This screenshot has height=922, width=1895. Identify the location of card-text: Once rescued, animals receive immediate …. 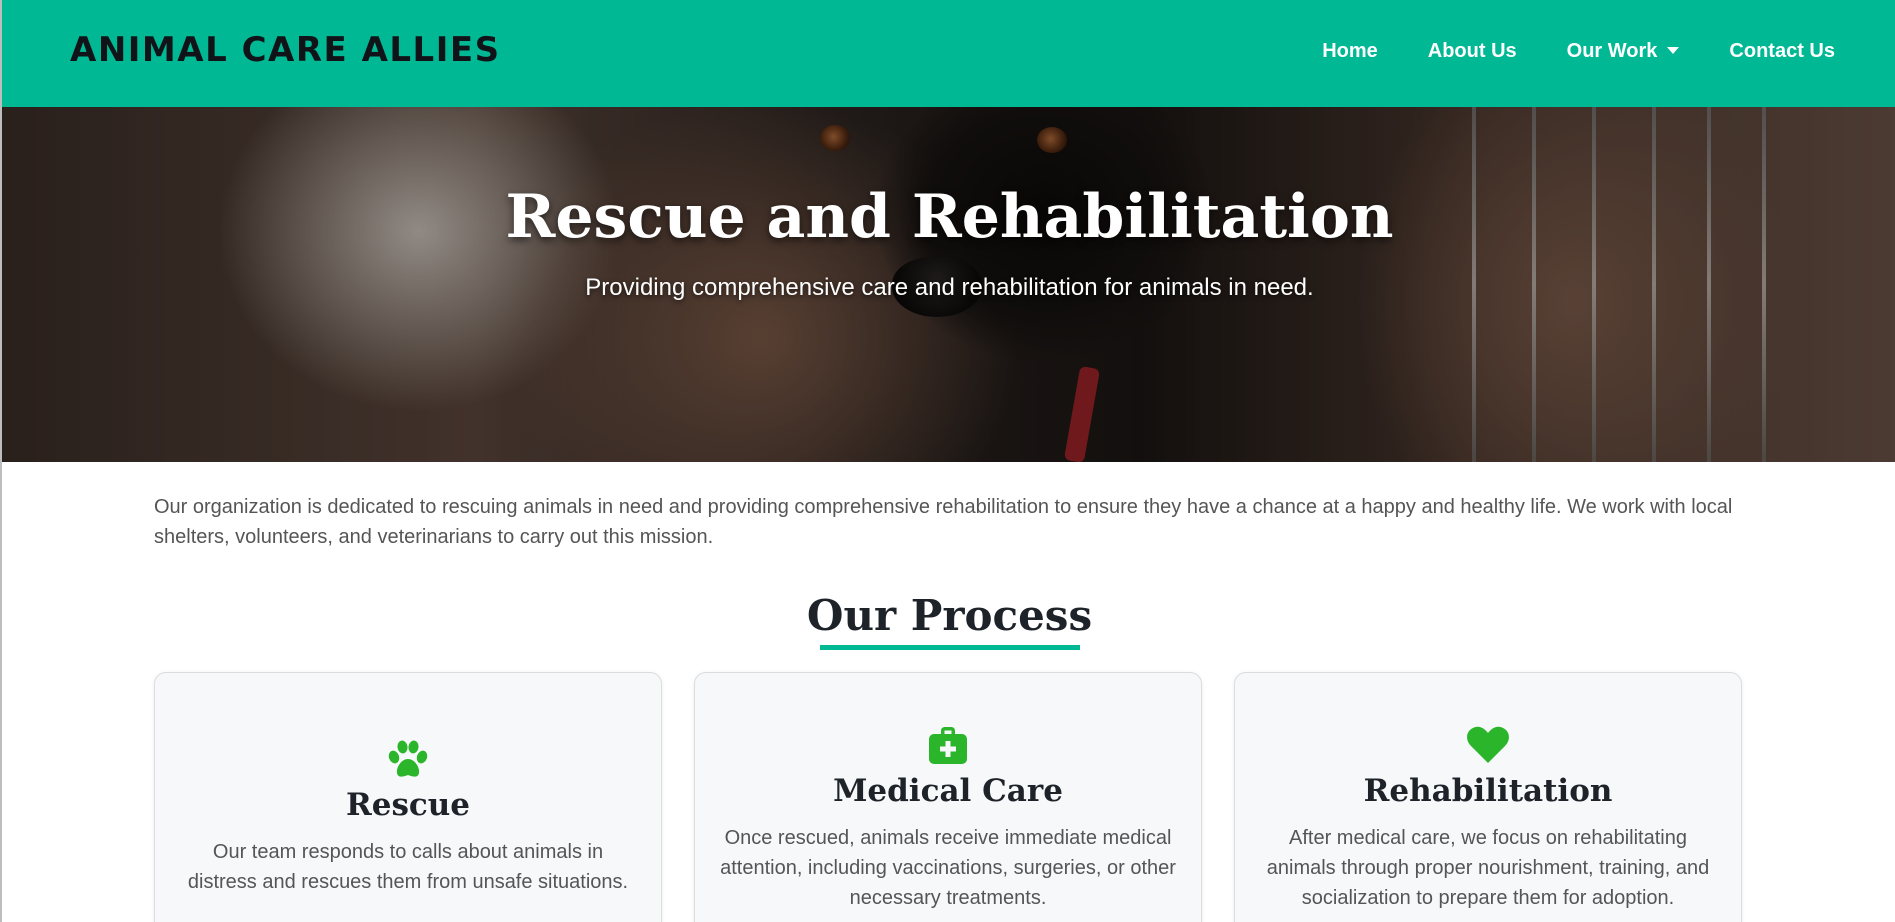
(948, 868).